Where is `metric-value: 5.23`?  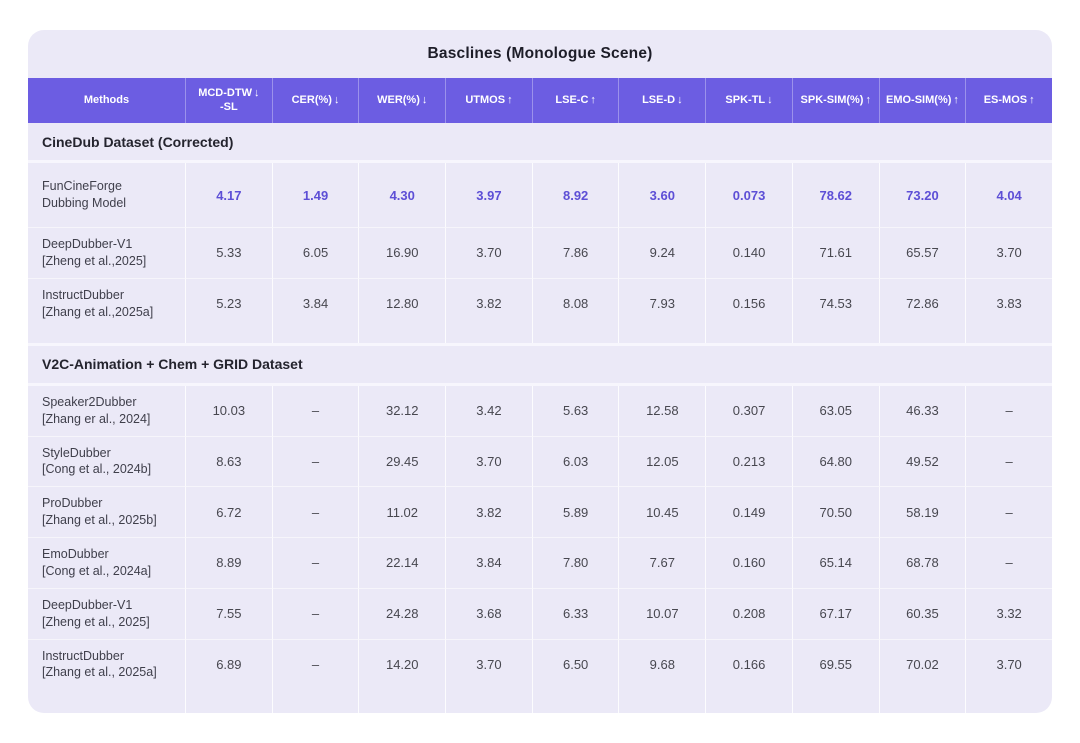 metric-value: 5.23 is located at coordinates (228, 303).